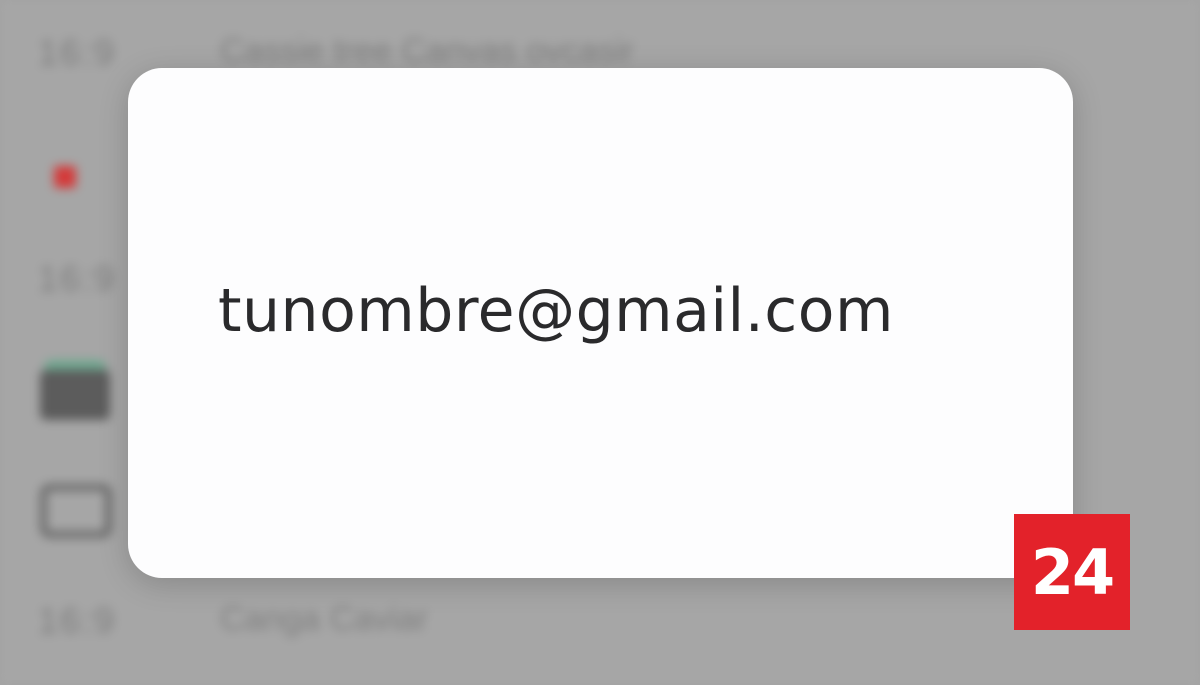  I want to click on email-address-text: tunombre@gmail.com, so click(556, 311).